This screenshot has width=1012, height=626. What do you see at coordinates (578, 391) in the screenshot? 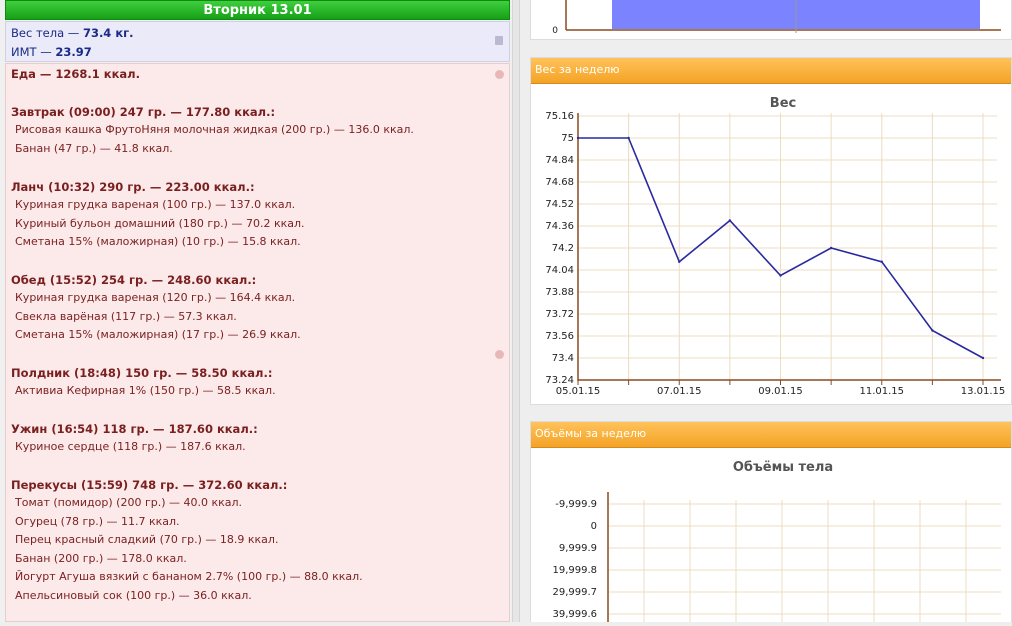
I see `weight-x-tick-label: 05.01.15` at bounding box center [578, 391].